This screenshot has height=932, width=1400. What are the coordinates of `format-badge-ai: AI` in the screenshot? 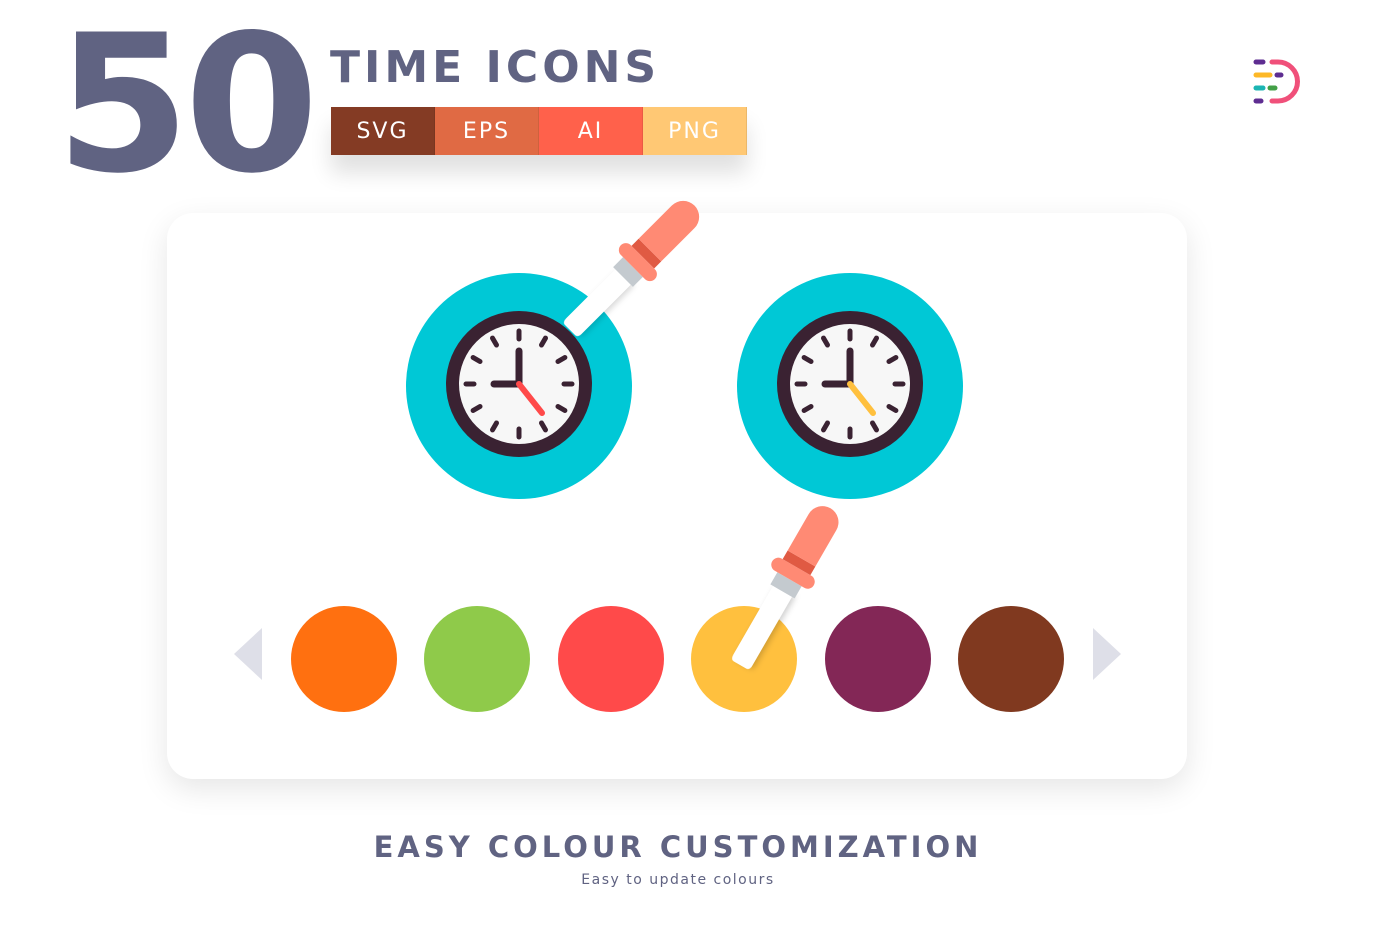 It's located at (591, 131).